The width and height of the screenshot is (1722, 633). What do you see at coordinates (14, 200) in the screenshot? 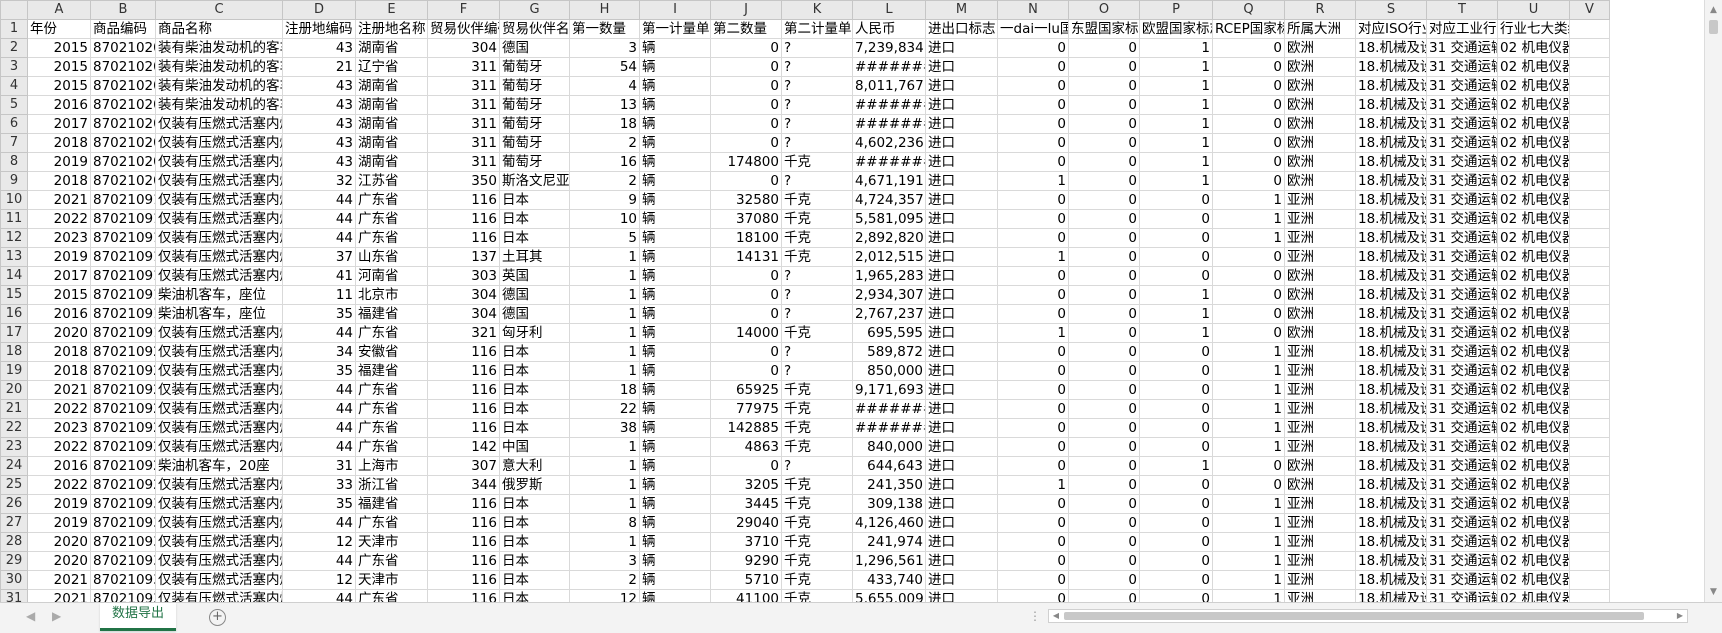
I see `row-header-10: 10` at bounding box center [14, 200].